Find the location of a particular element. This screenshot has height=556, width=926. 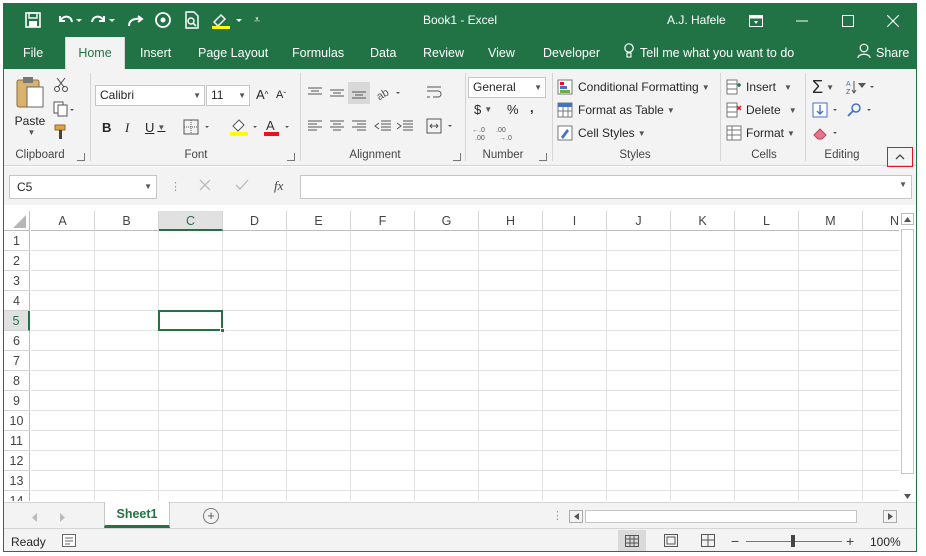

row-header-6: 6 is located at coordinates (17, 341).